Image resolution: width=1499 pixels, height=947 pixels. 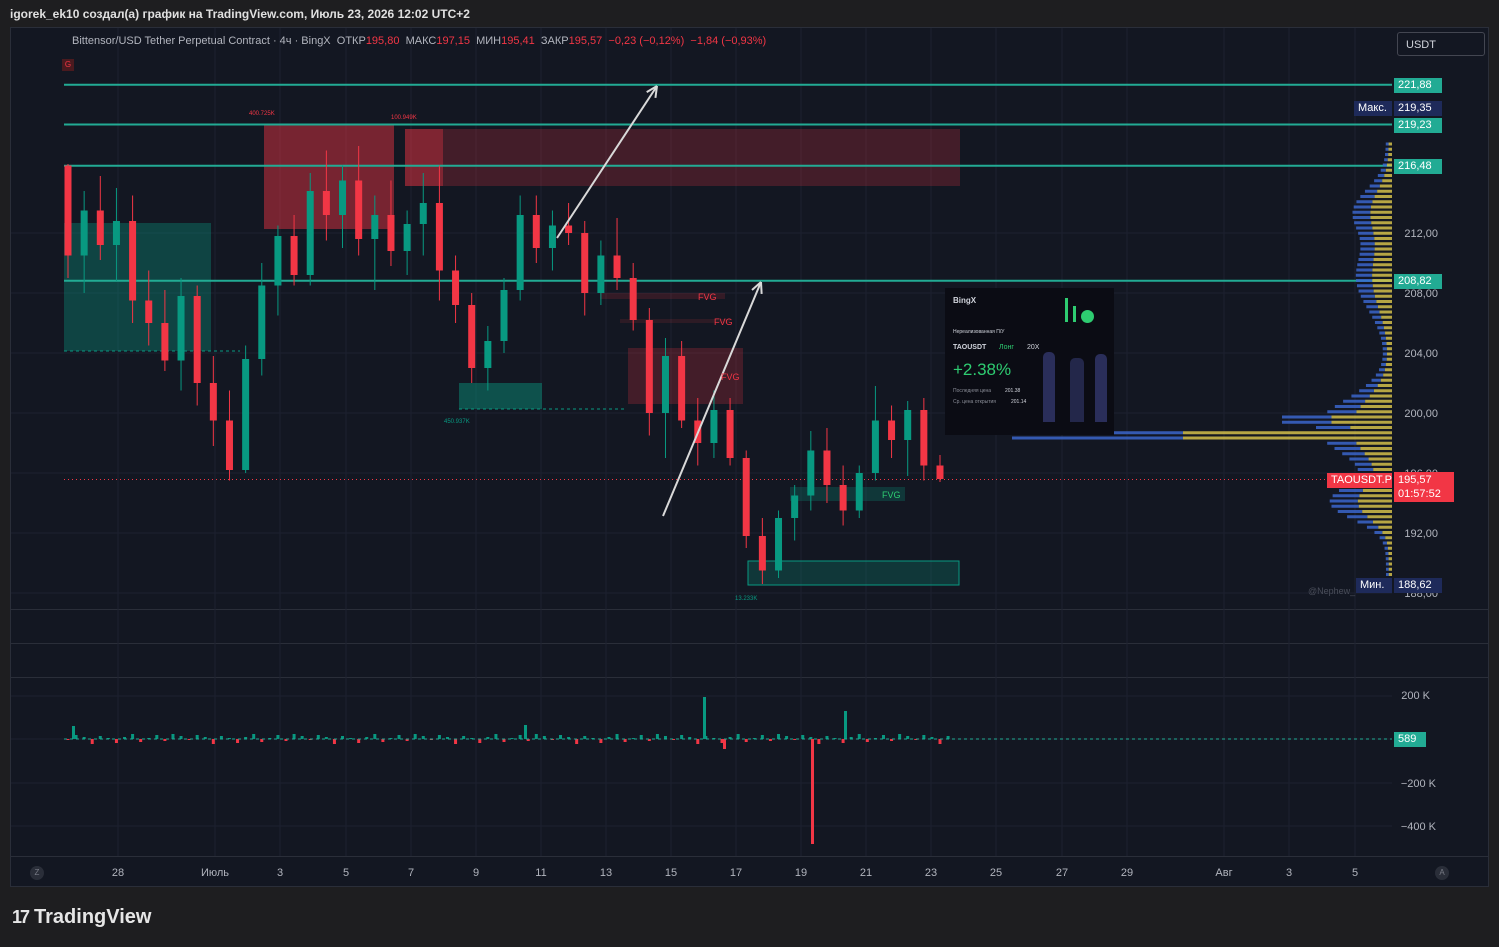 I want to click on open-value: 195,80, so click(x=382, y=41).